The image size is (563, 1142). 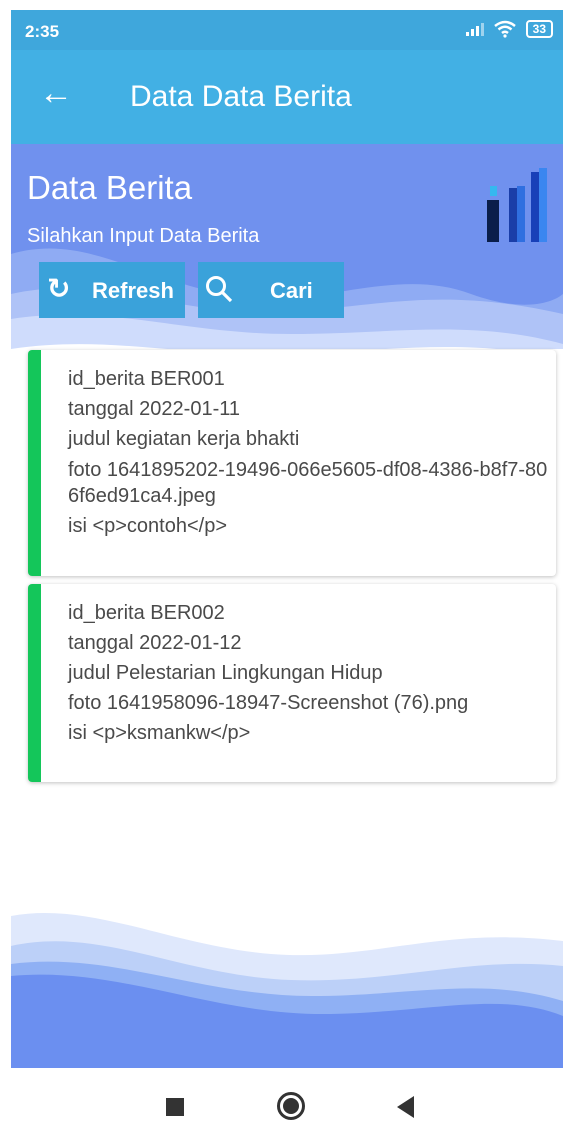 What do you see at coordinates (241, 96) in the screenshot?
I see `page-title: Data Data Berita` at bounding box center [241, 96].